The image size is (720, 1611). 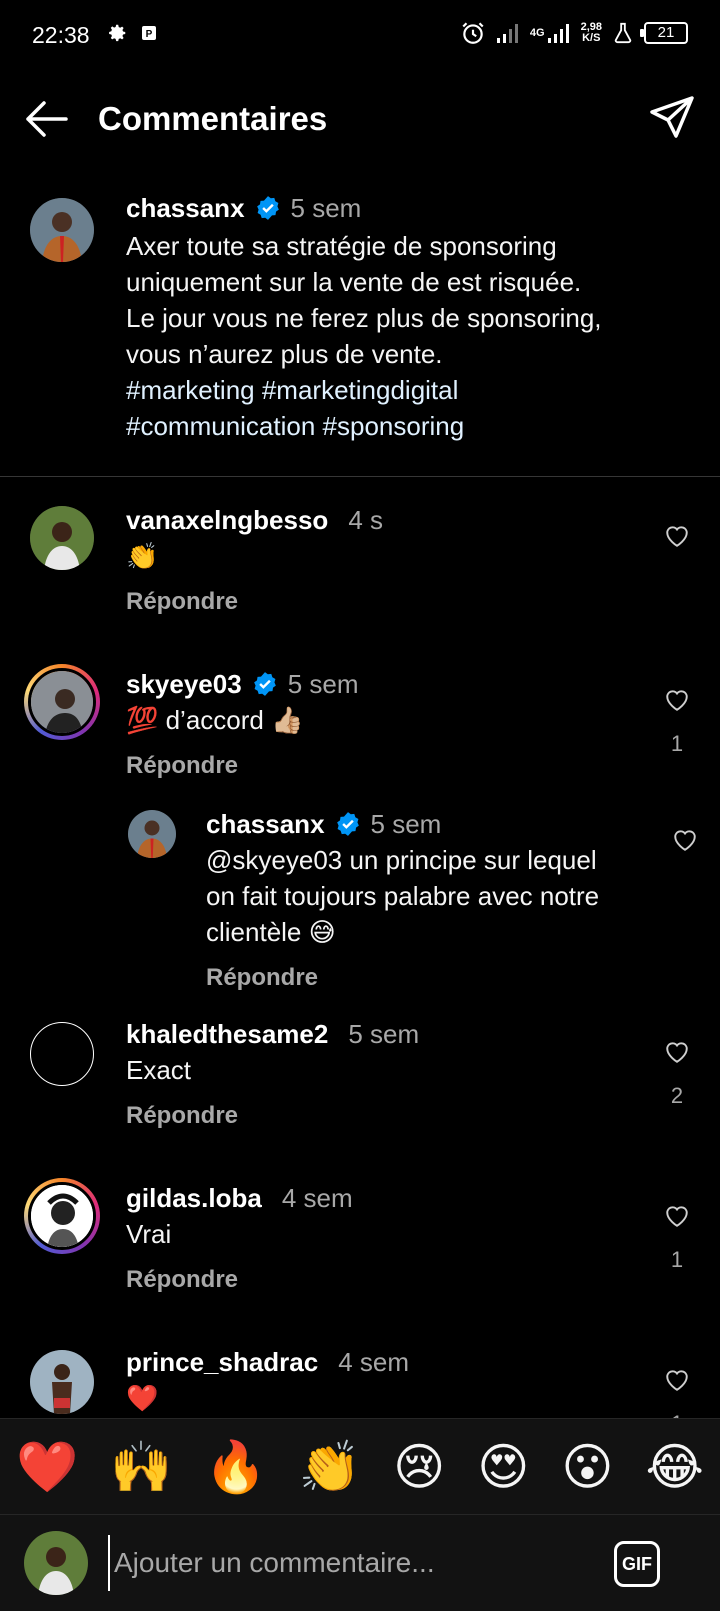 I want to click on status-bar: 22:38 P 4G 2,98 K/S 21, so click(x=360, y=36).